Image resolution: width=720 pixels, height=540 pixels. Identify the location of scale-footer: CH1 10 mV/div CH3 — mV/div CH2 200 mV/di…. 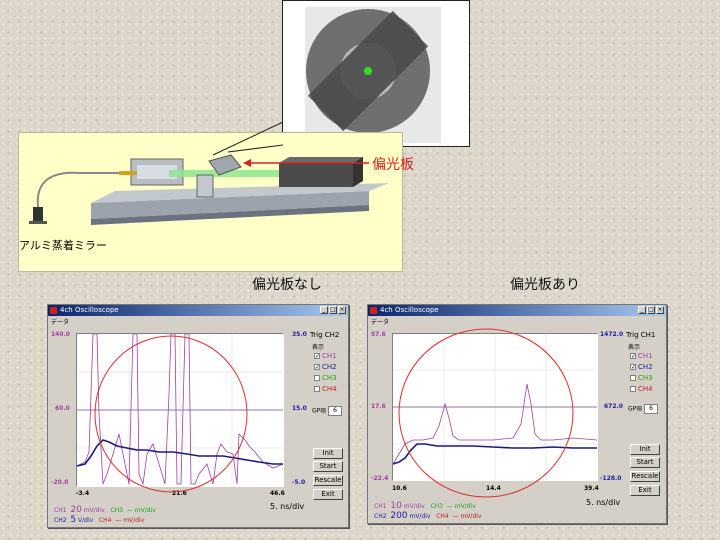
(427, 511).